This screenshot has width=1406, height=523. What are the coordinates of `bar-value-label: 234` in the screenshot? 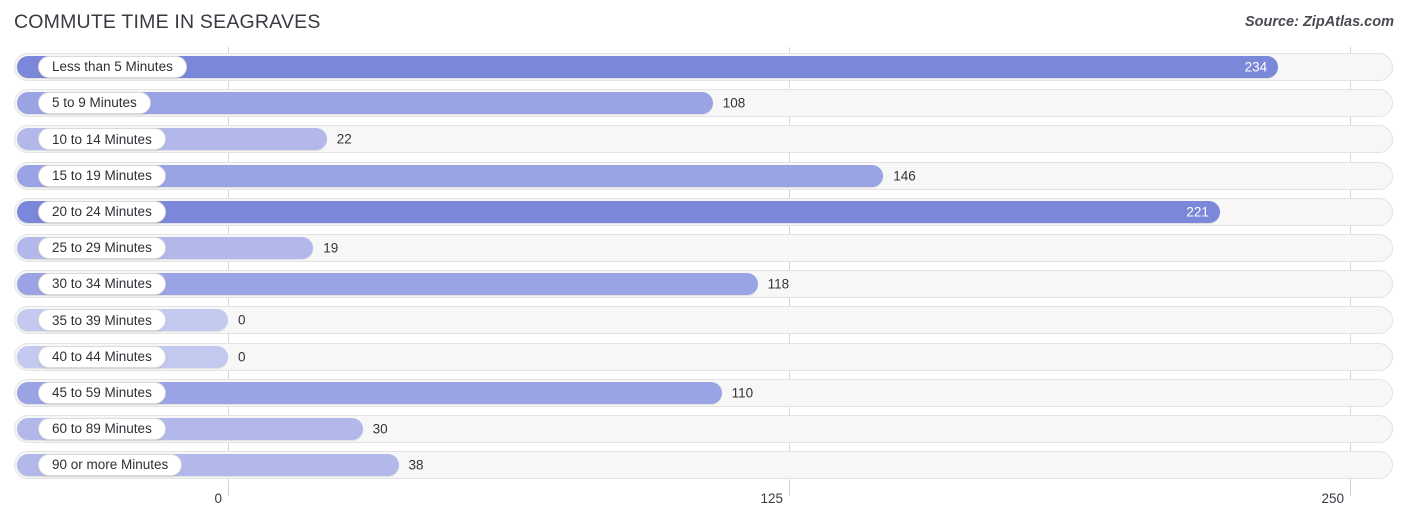 It's located at (1256, 67).